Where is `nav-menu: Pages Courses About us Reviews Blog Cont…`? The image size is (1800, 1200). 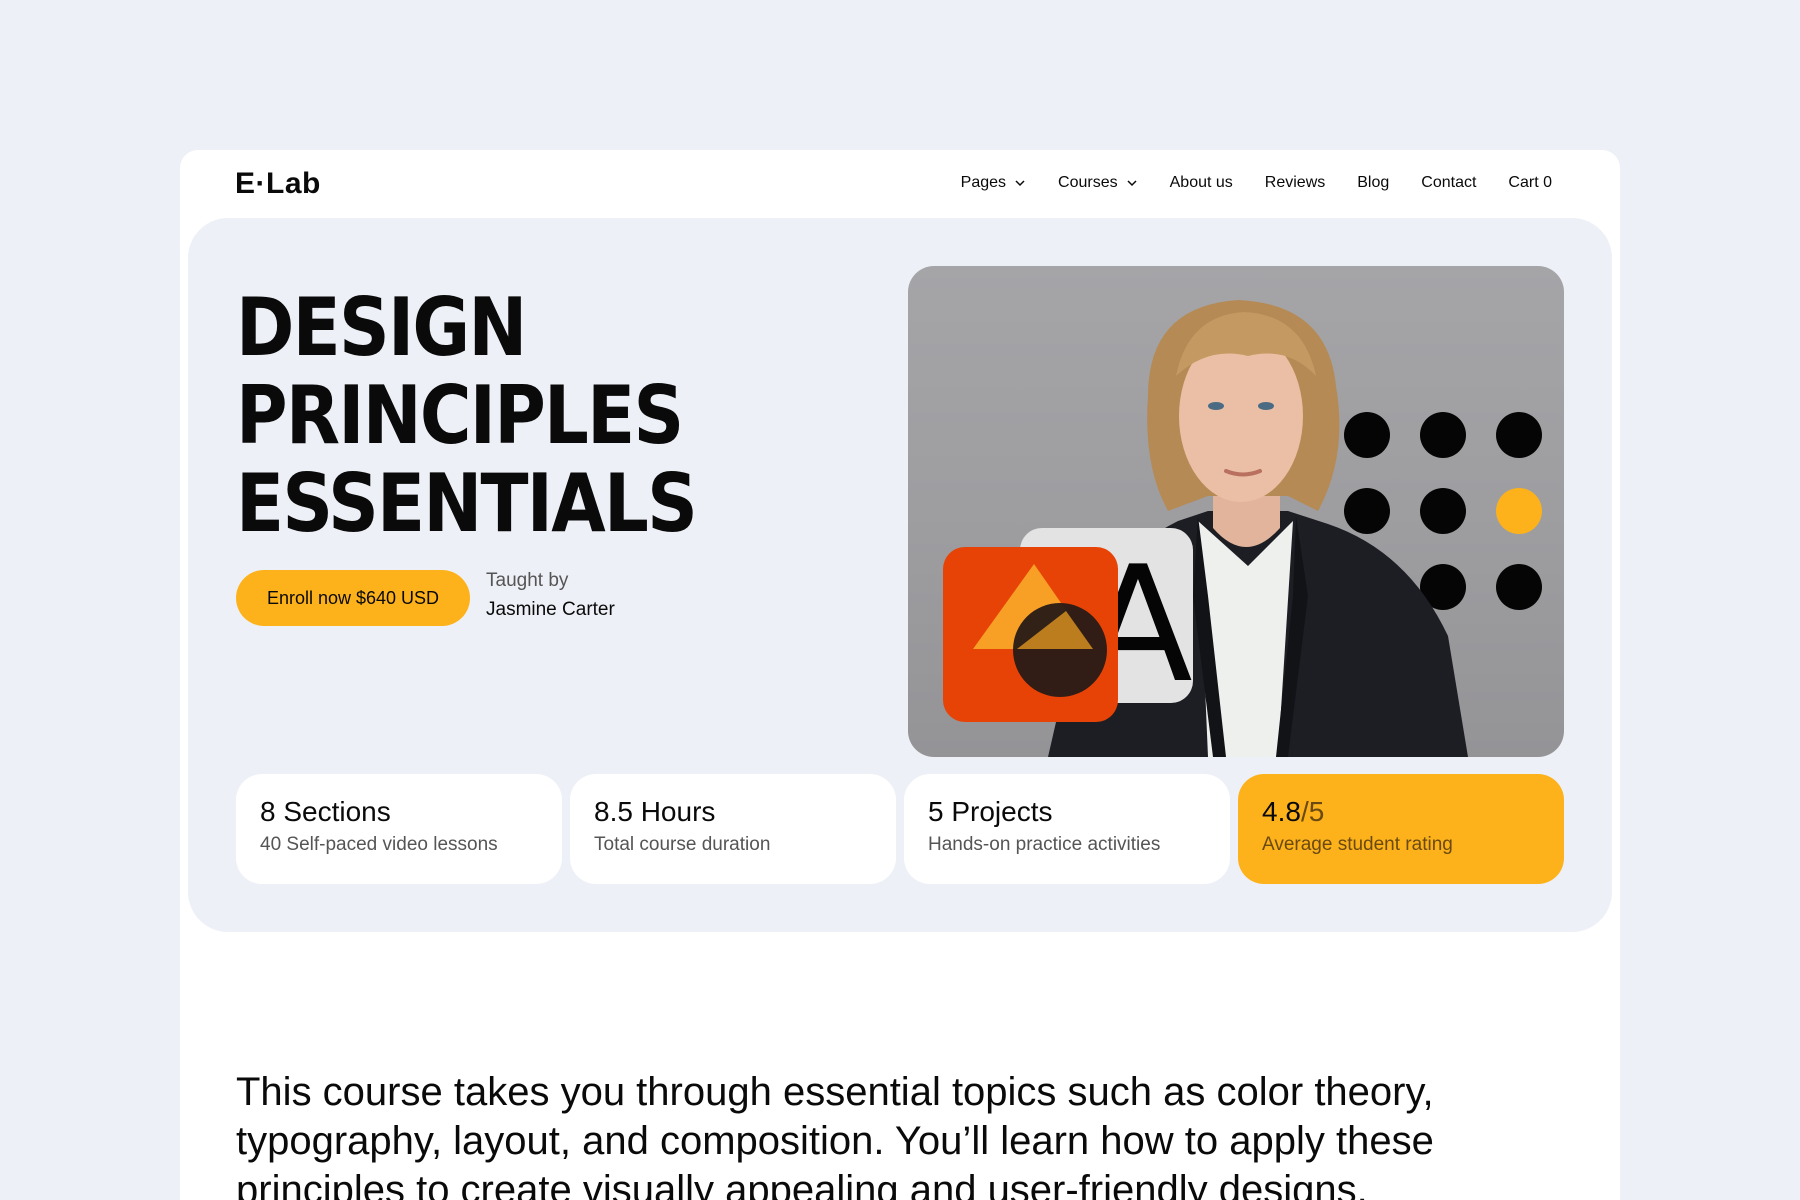
nav-menu: Pages Courses About us Reviews Blog Cont… is located at coordinates (1256, 183).